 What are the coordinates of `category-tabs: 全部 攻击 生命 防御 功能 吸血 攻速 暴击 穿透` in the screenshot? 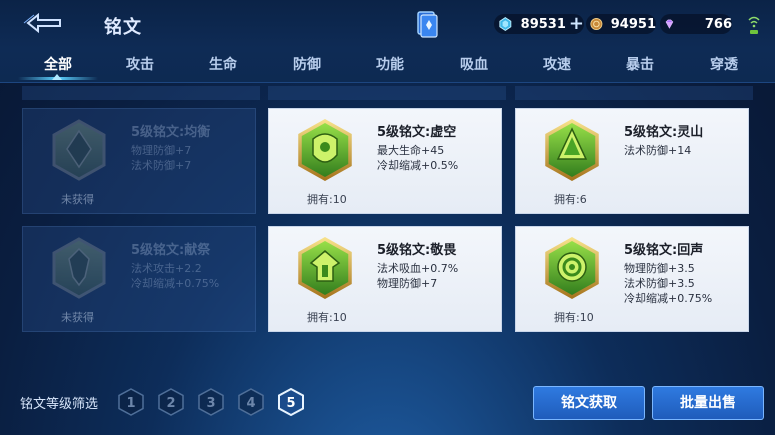 It's located at (387, 65).